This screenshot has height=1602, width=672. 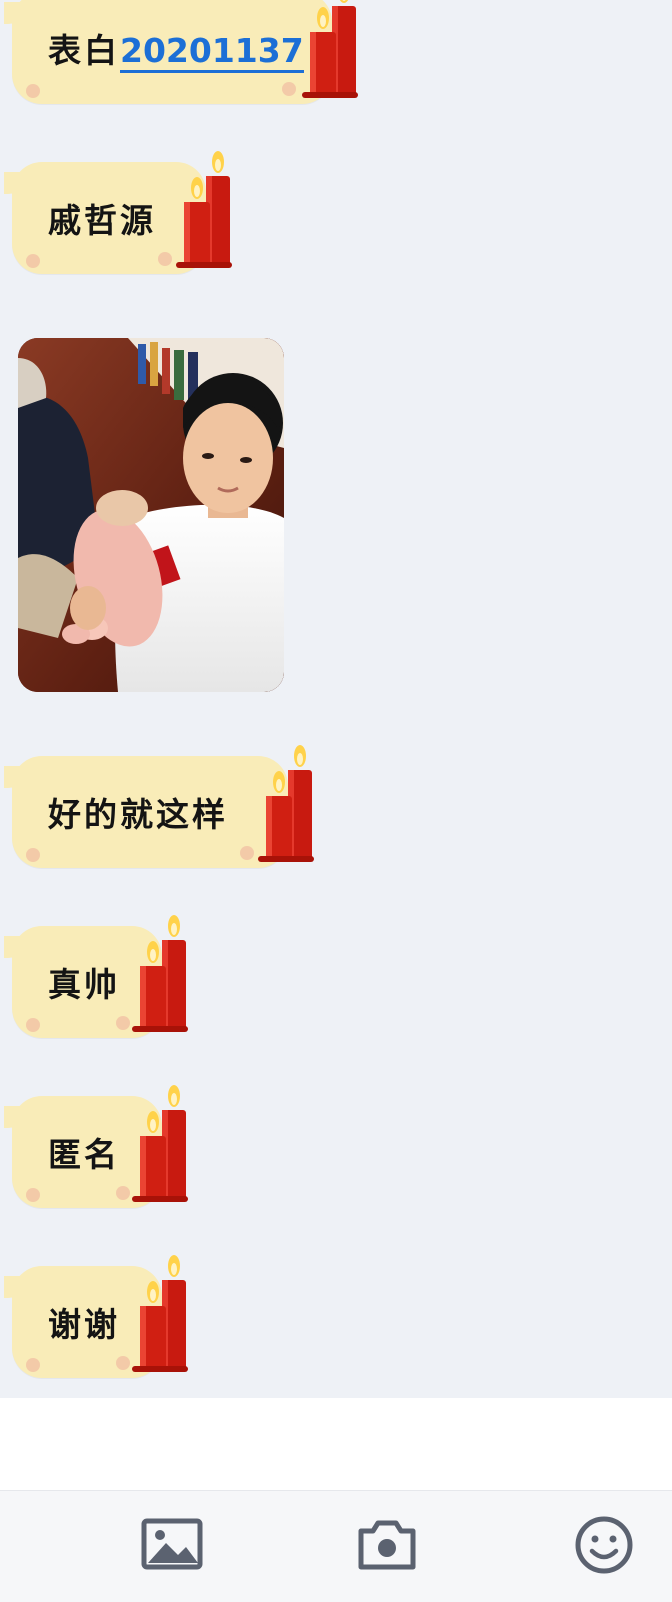 I want to click on message-text-part: 表白, so click(x=84, y=50).